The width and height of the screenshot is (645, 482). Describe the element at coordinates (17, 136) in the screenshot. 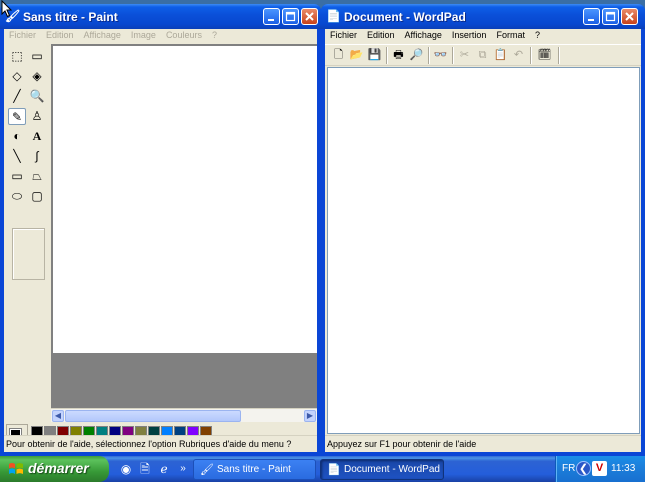

I see `airbrush-icon: ◐` at that location.